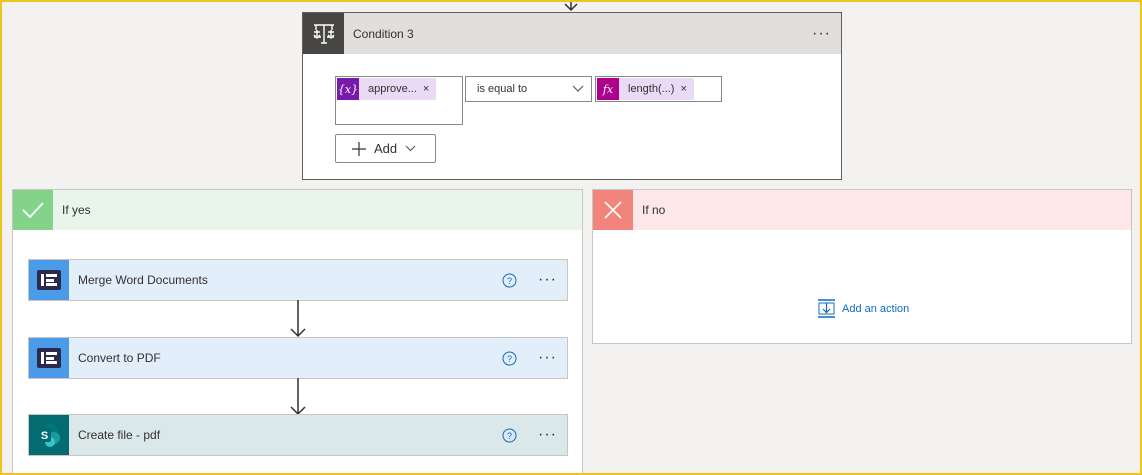  I want to click on add-button: Add, so click(385, 148).